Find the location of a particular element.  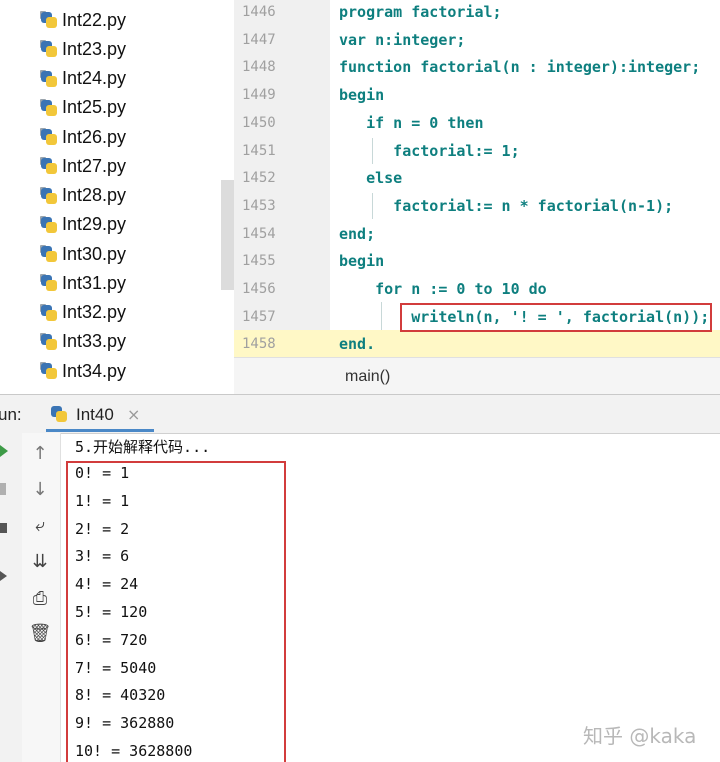

run-left-toolbar is located at coordinates (11, 597).